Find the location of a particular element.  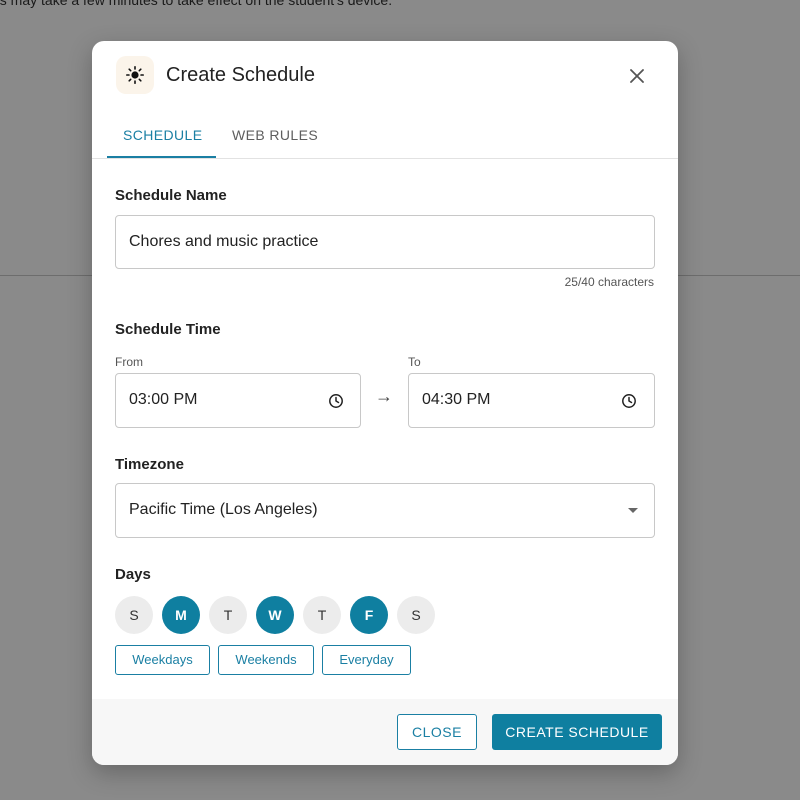

close-button: CLOSE is located at coordinates (437, 732).